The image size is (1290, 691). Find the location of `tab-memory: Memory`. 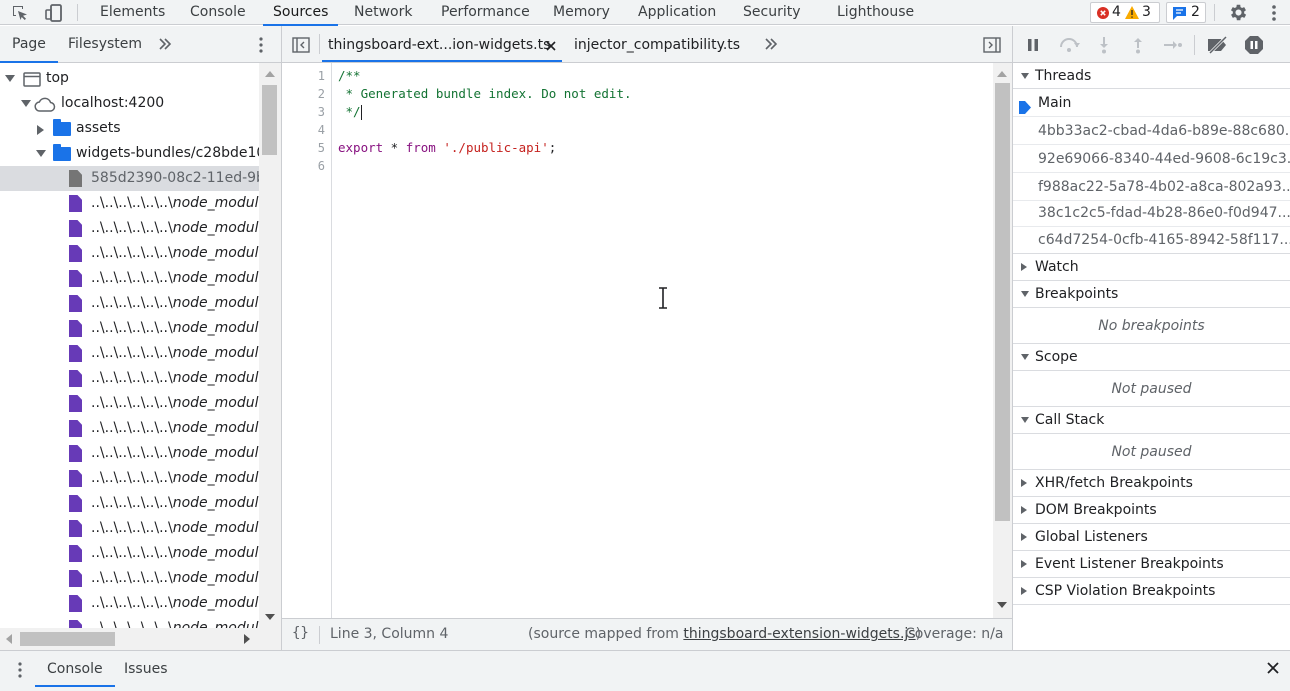

tab-memory: Memory is located at coordinates (581, 12).